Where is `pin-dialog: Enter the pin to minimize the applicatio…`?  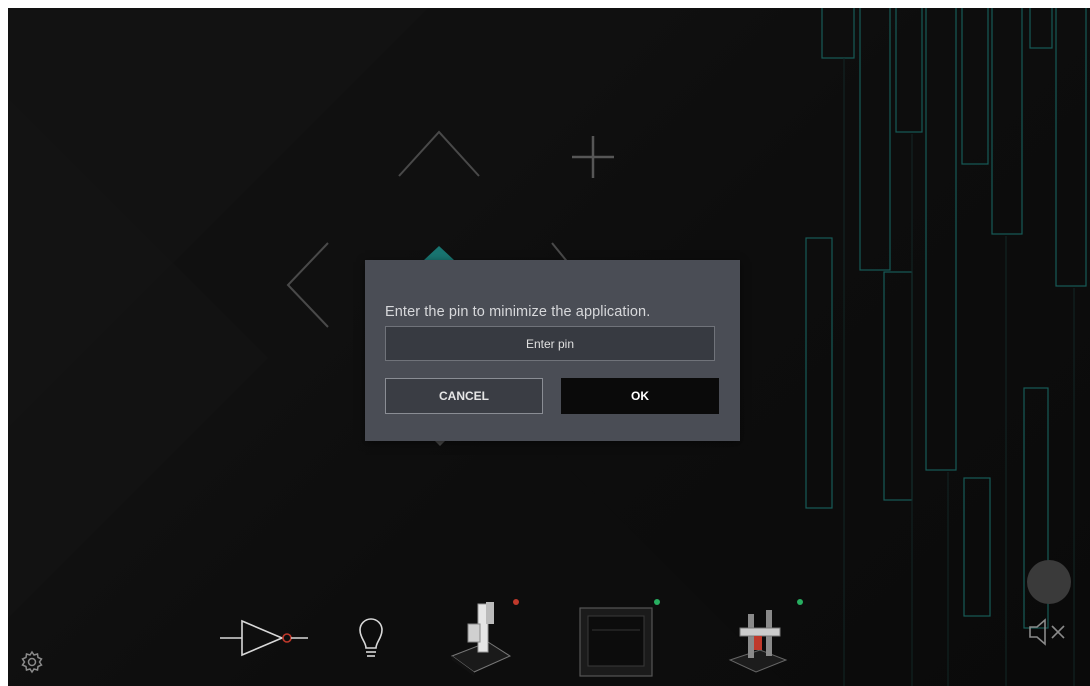 pin-dialog: Enter the pin to minimize the applicatio… is located at coordinates (552, 350).